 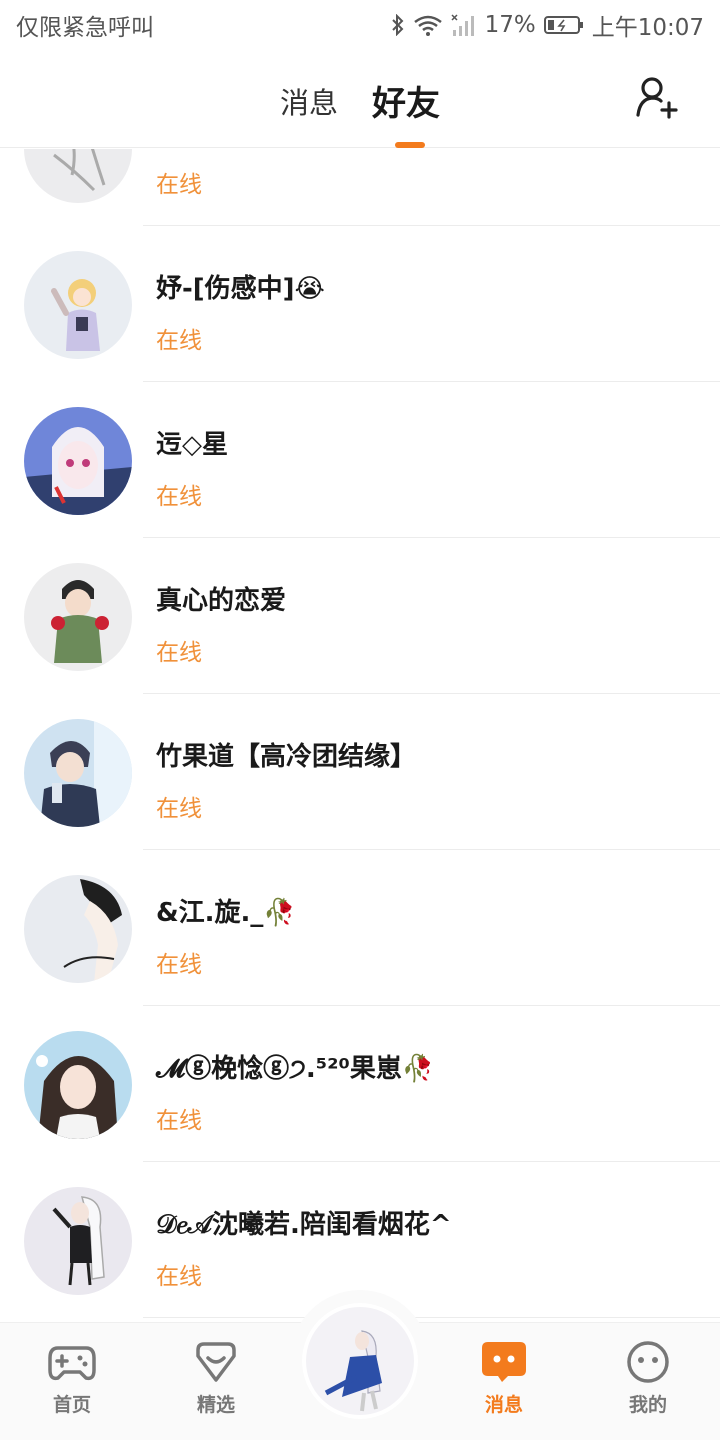 What do you see at coordinates (563, 25) in the screenshot?
I see `battery-icon` at bounding box center [563, 25].